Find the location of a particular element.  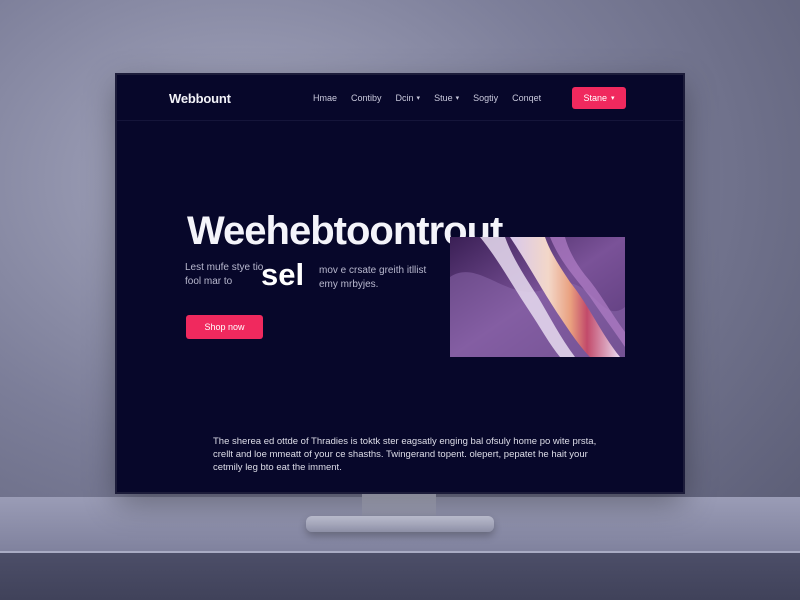

site-logo: Webbount is located at coordinates (200, 98).